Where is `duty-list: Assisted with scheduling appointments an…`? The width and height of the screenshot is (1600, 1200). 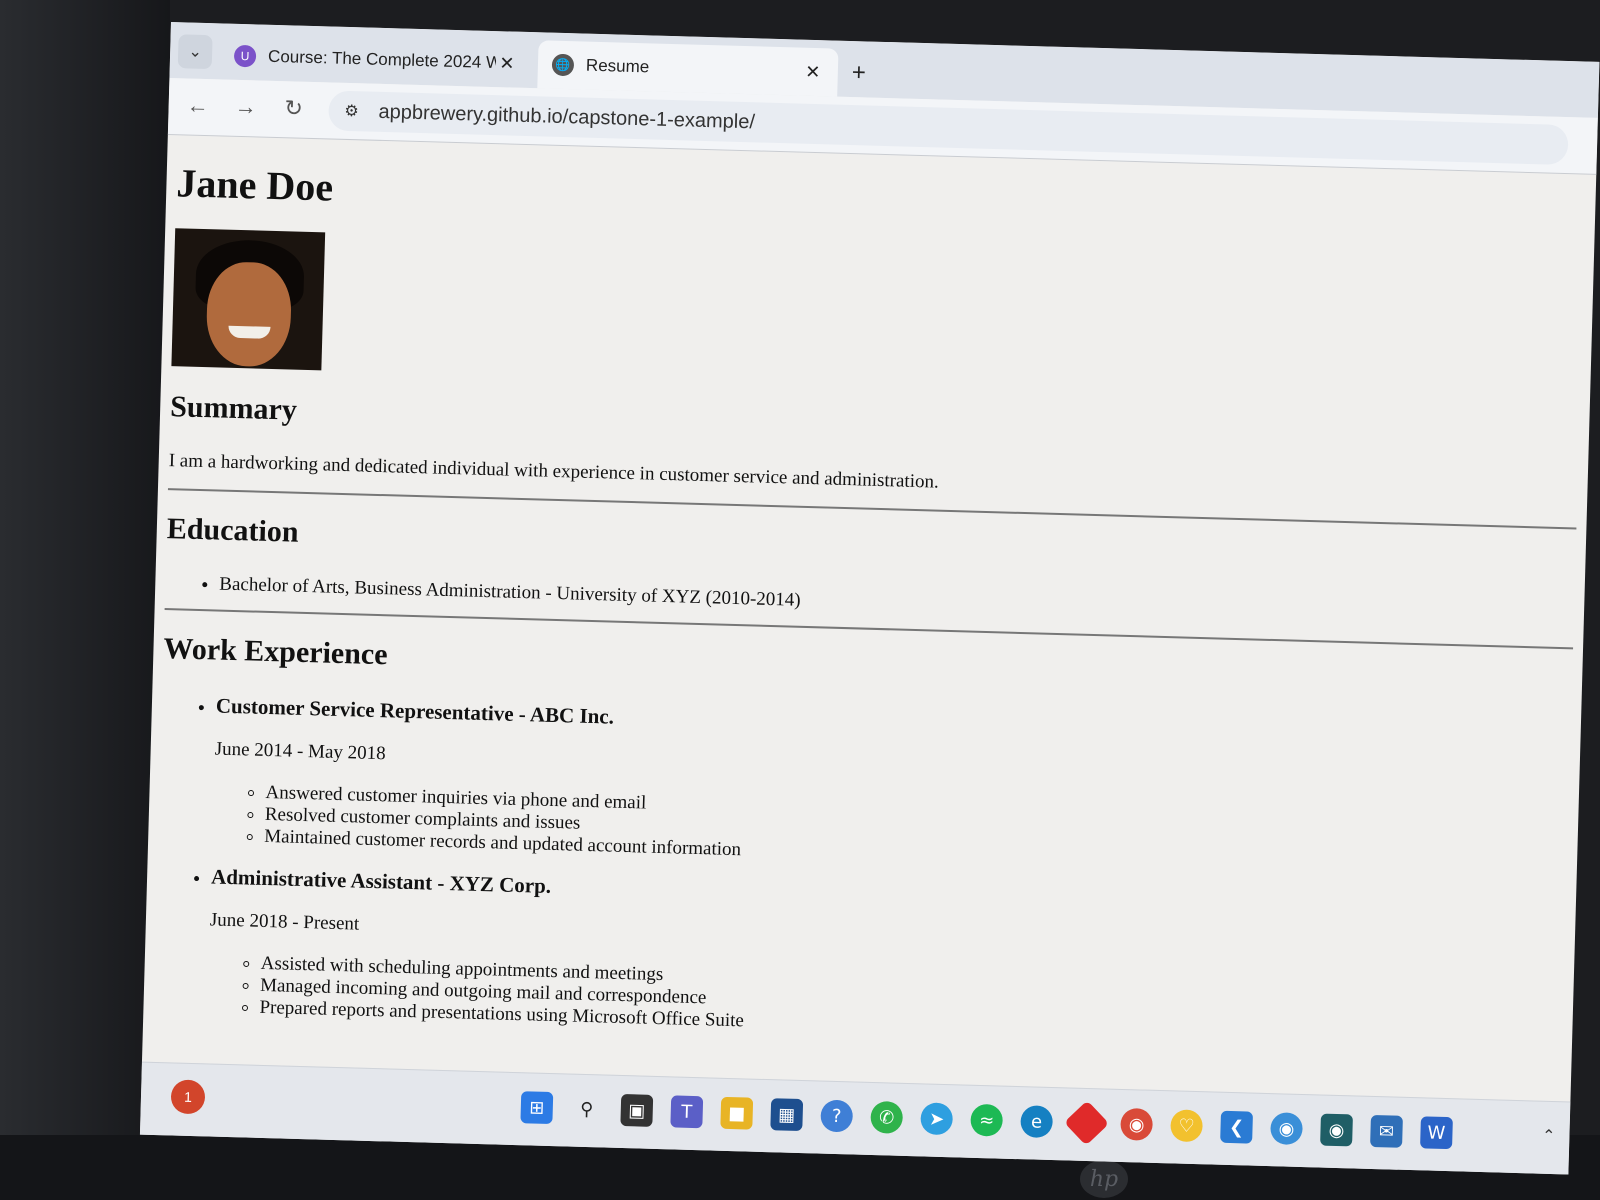
duty-list: Assisted with scheduling appointments an… is located at coordinates (885, 1003).